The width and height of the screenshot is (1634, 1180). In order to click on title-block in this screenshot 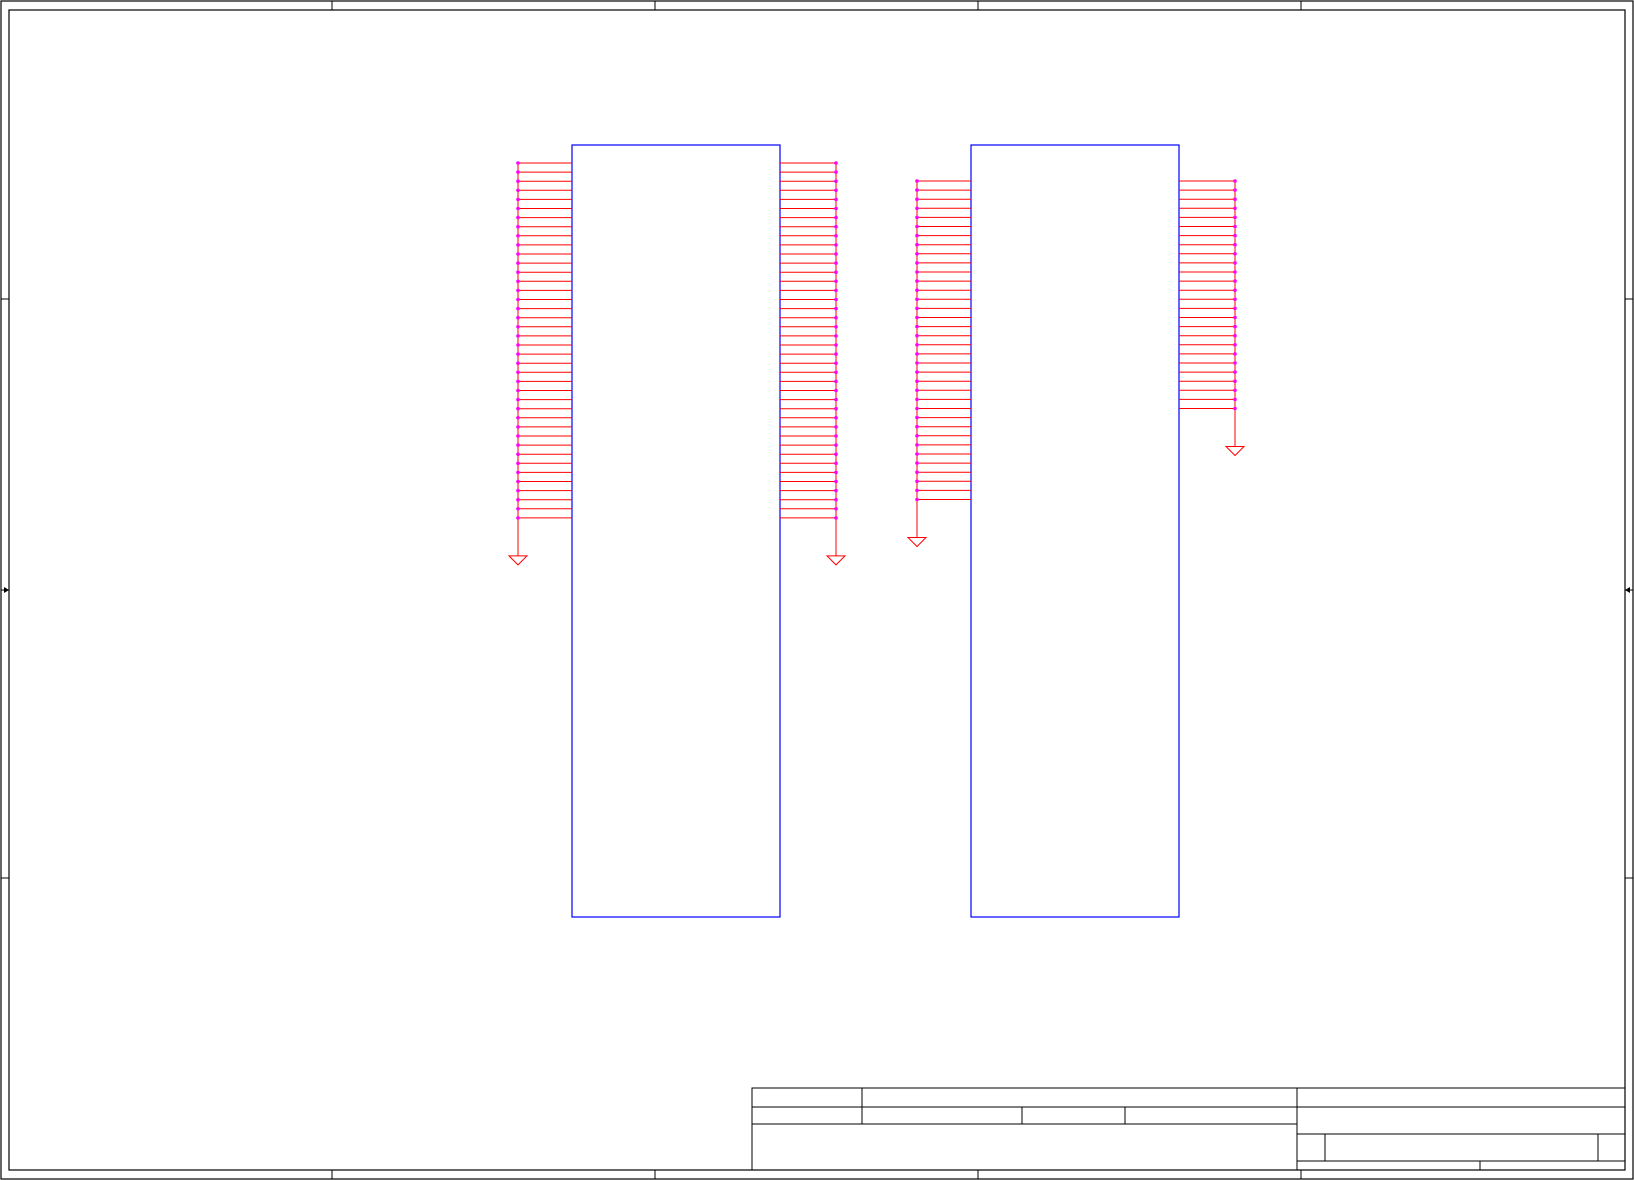, I will do `click(1188, 1129)`.